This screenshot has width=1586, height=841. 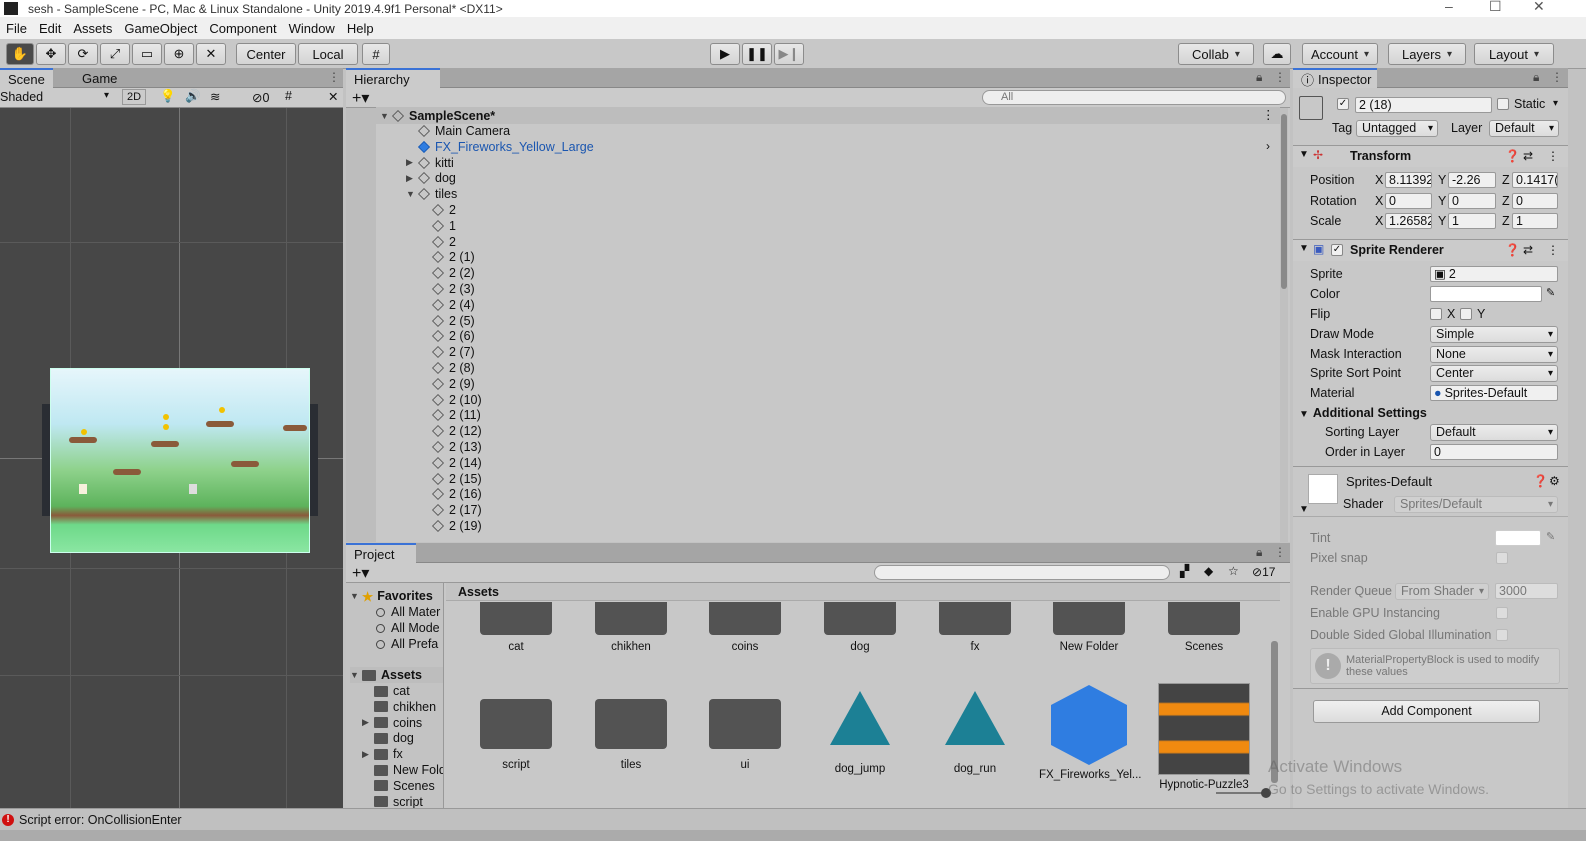 I want to click on menu-assets: Assets, so click(x=92, y=28).